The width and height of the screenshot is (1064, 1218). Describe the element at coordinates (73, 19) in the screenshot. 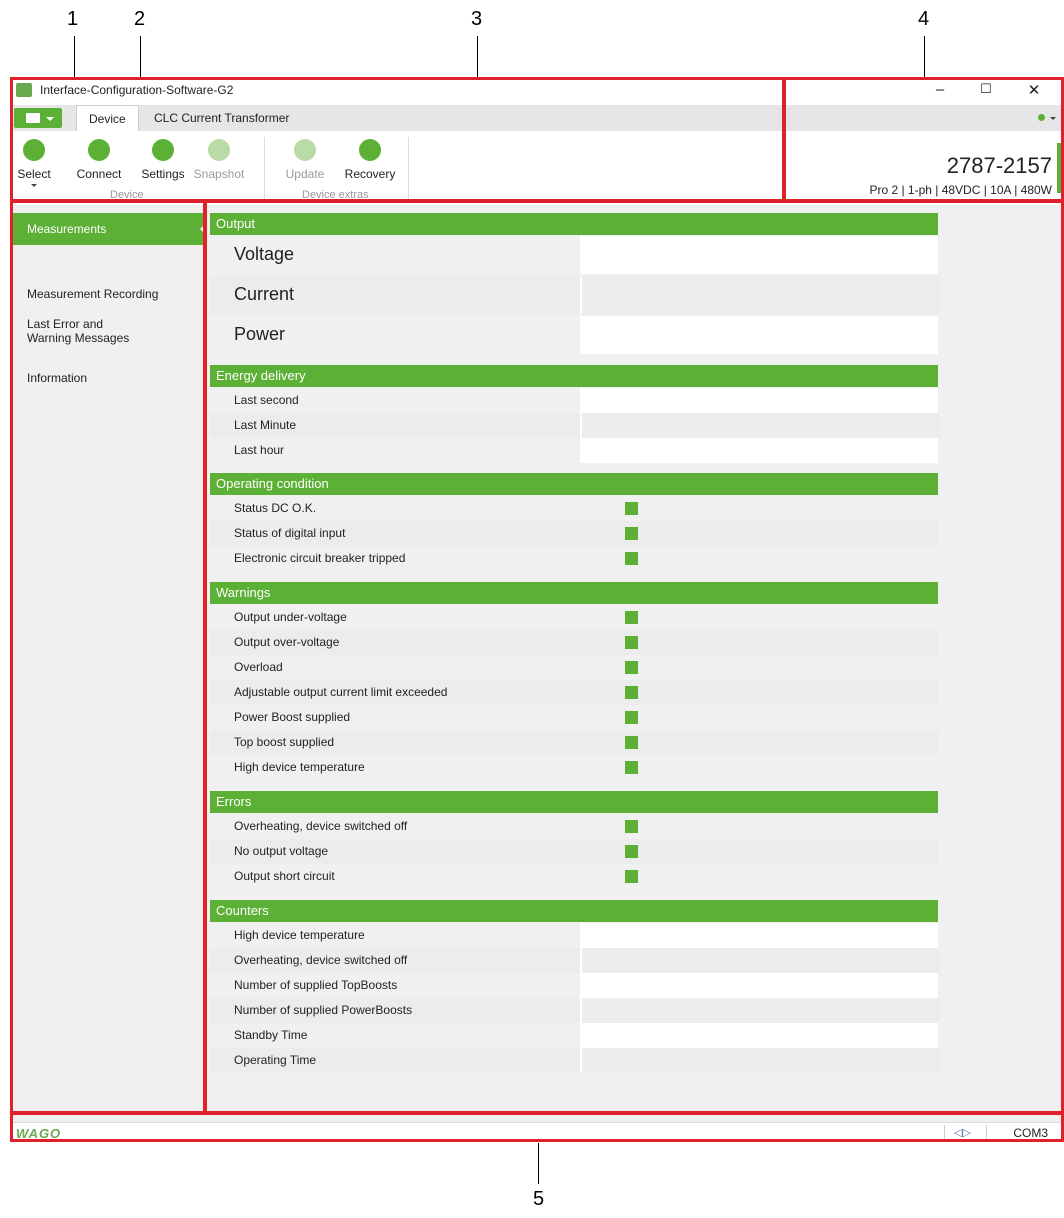

I see `callout-1: 1` at that location.